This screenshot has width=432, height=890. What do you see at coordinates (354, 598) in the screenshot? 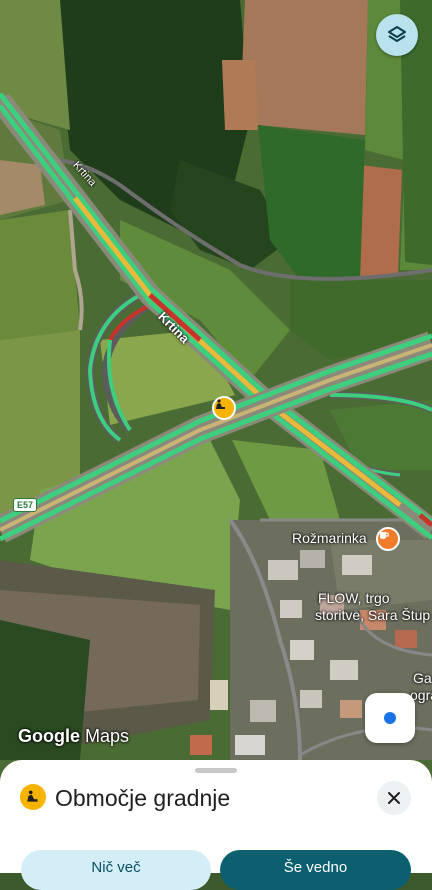
I see `poi-label-flow-1: FLOW, trgo` at bounding box center [354, 598].